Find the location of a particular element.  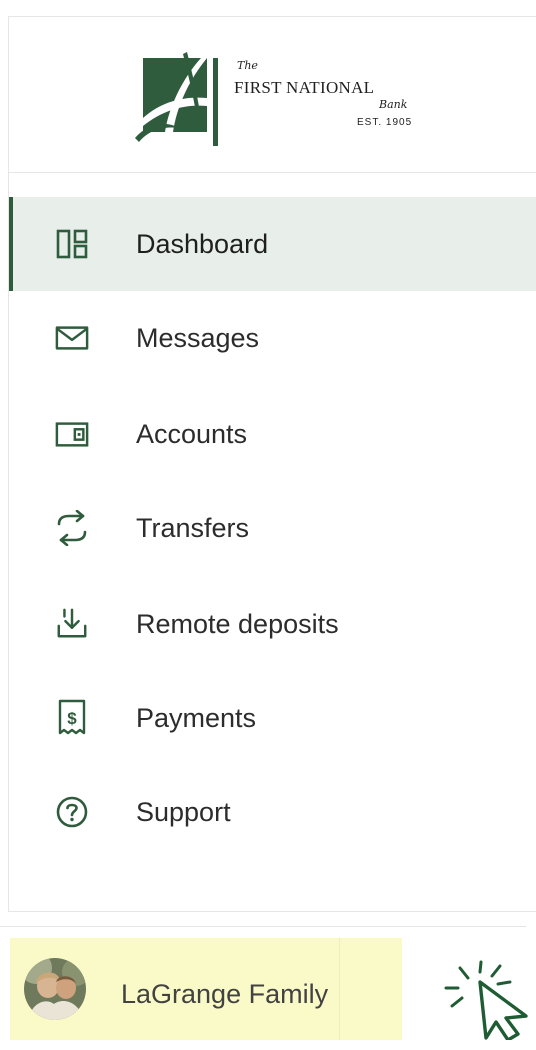

avatar is located at coordinates (55, 989).